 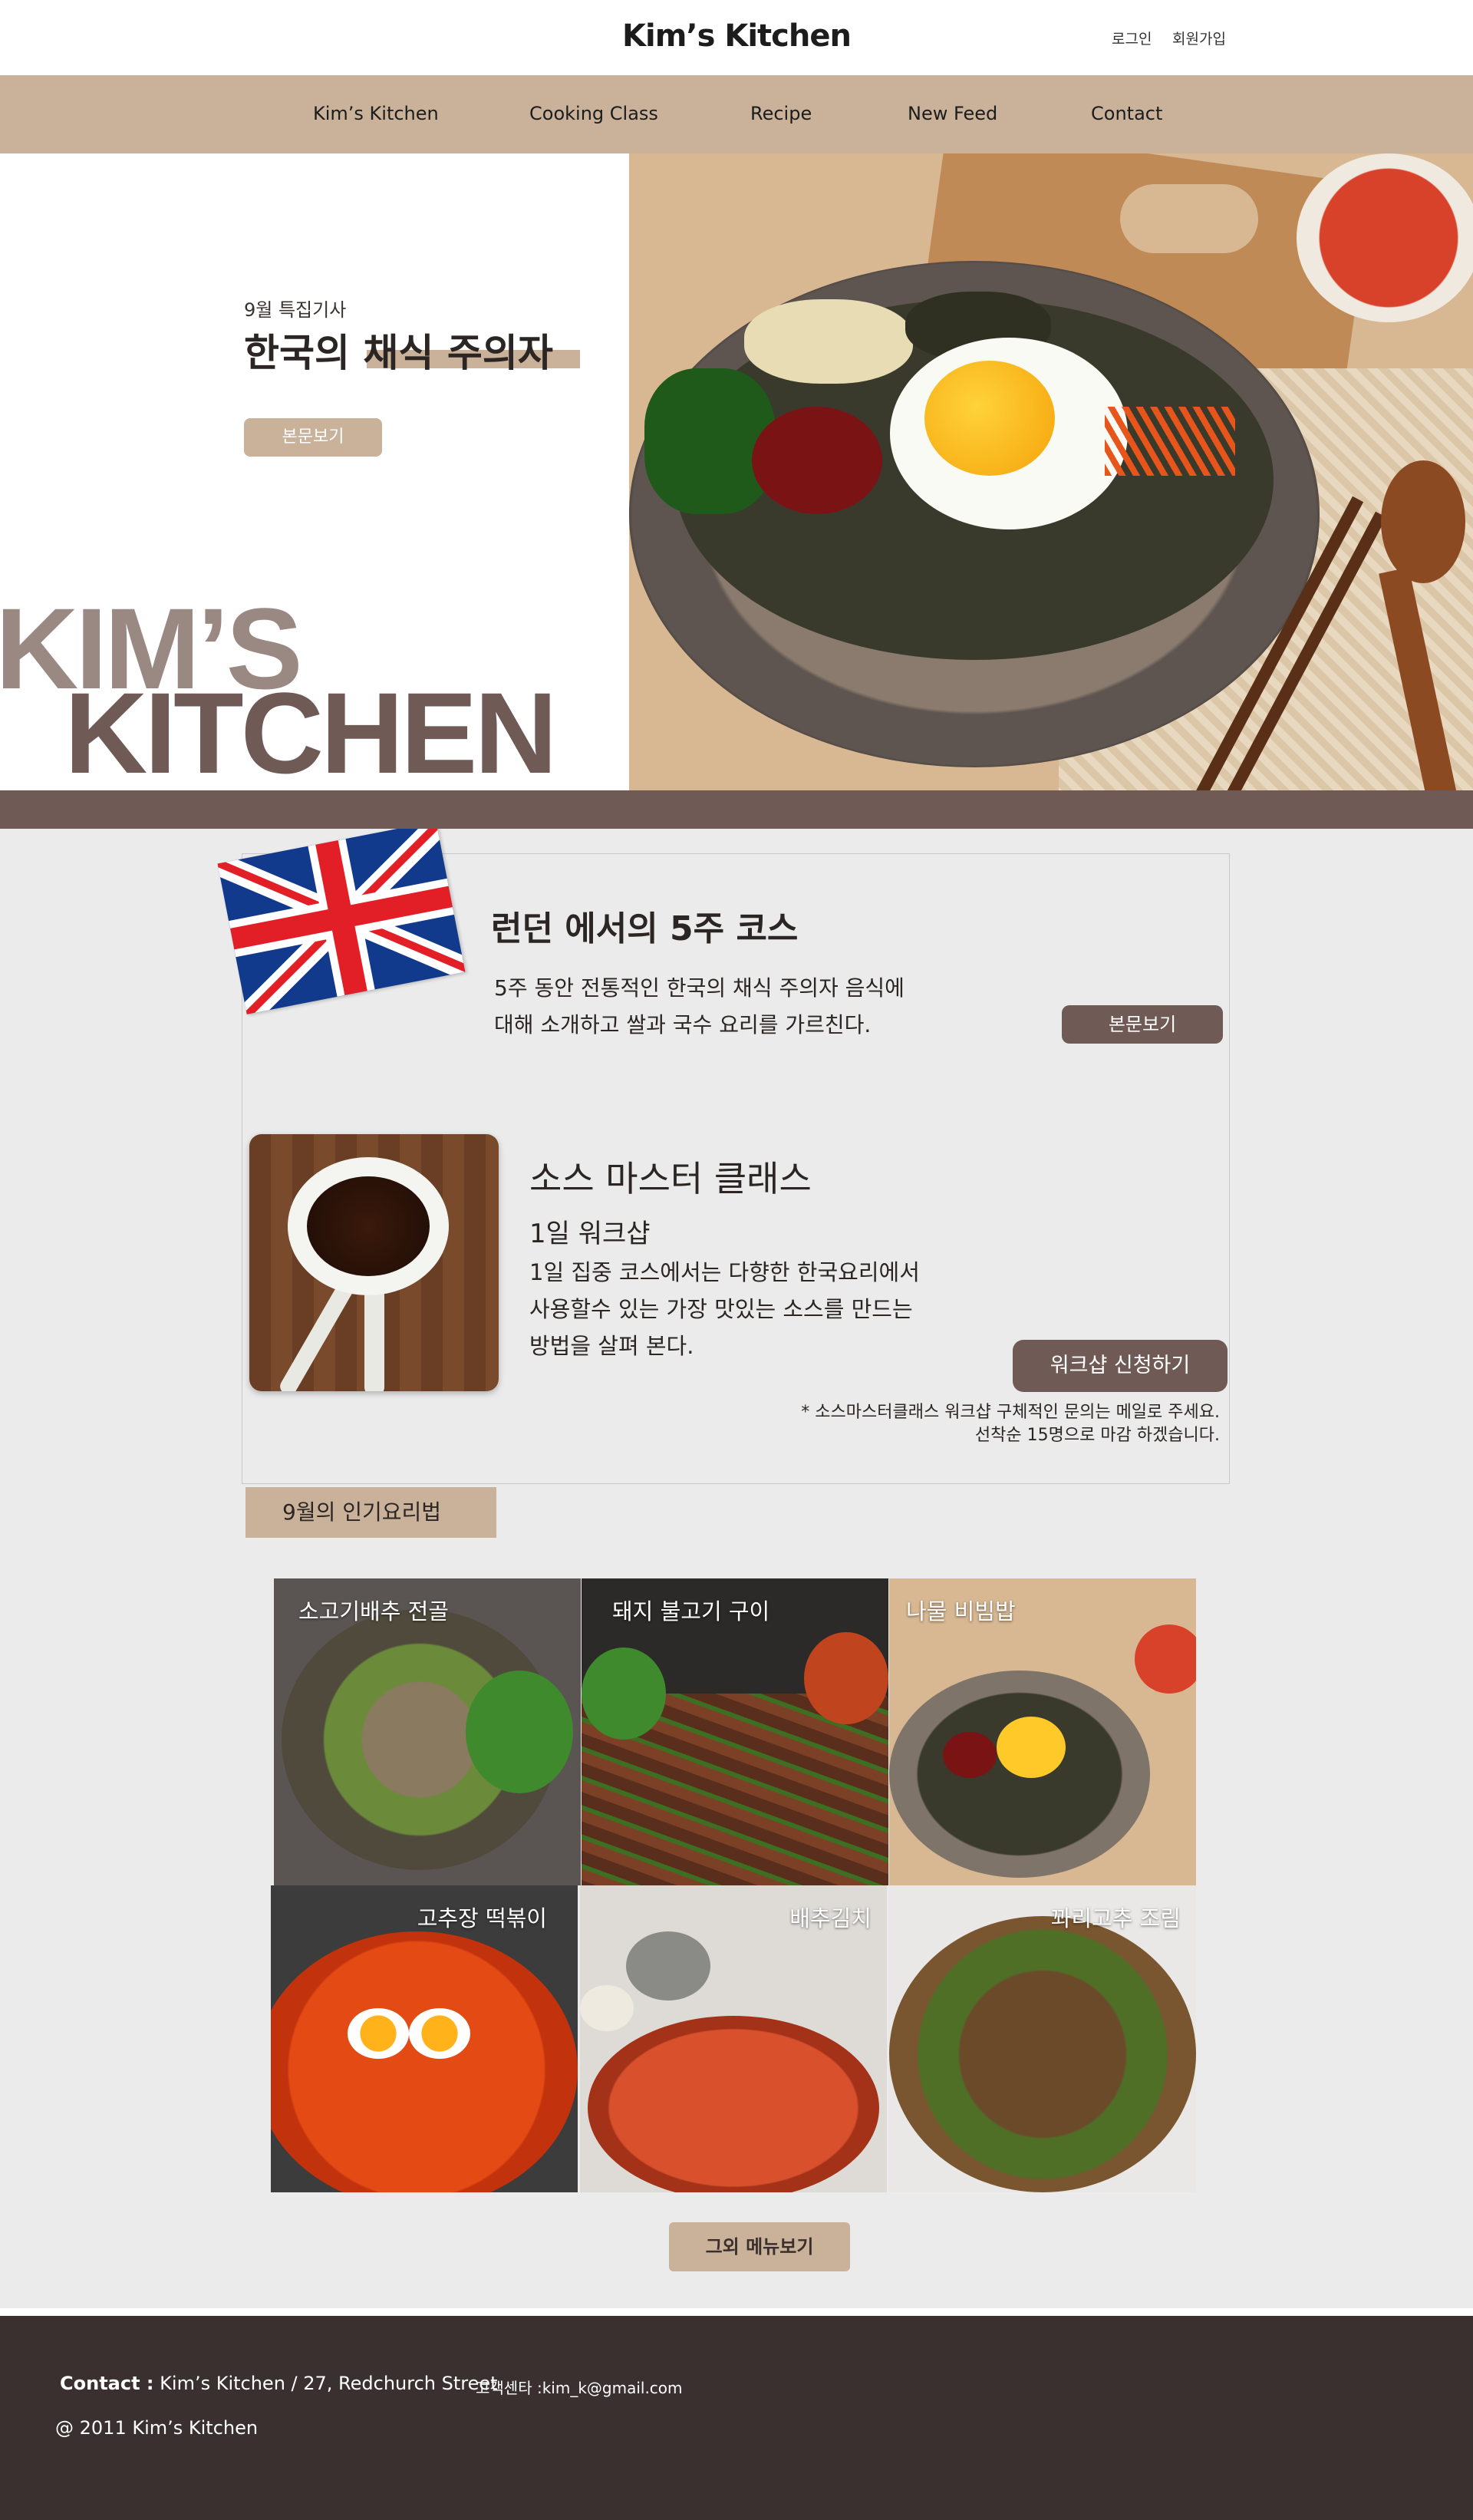 What do you see at coordinates (593, 113) in the screenshot?
I see `nav-item-cooking-class: Cooking Class` at bounding box center [593, 113].